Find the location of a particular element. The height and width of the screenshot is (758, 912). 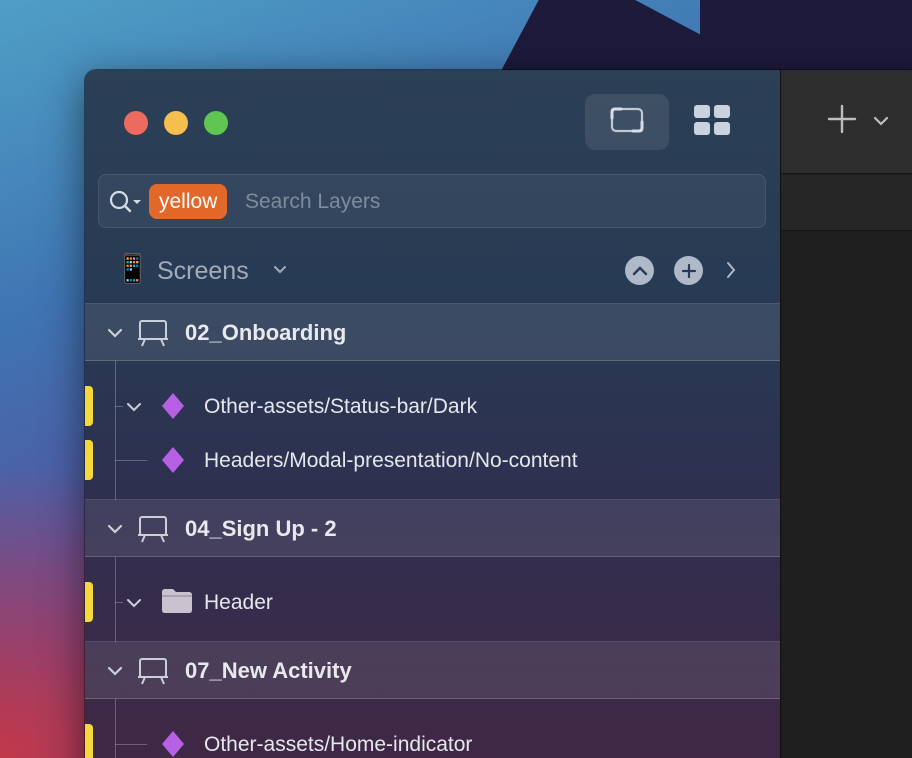

collapse-all-button is located at coordinates (639, 270).